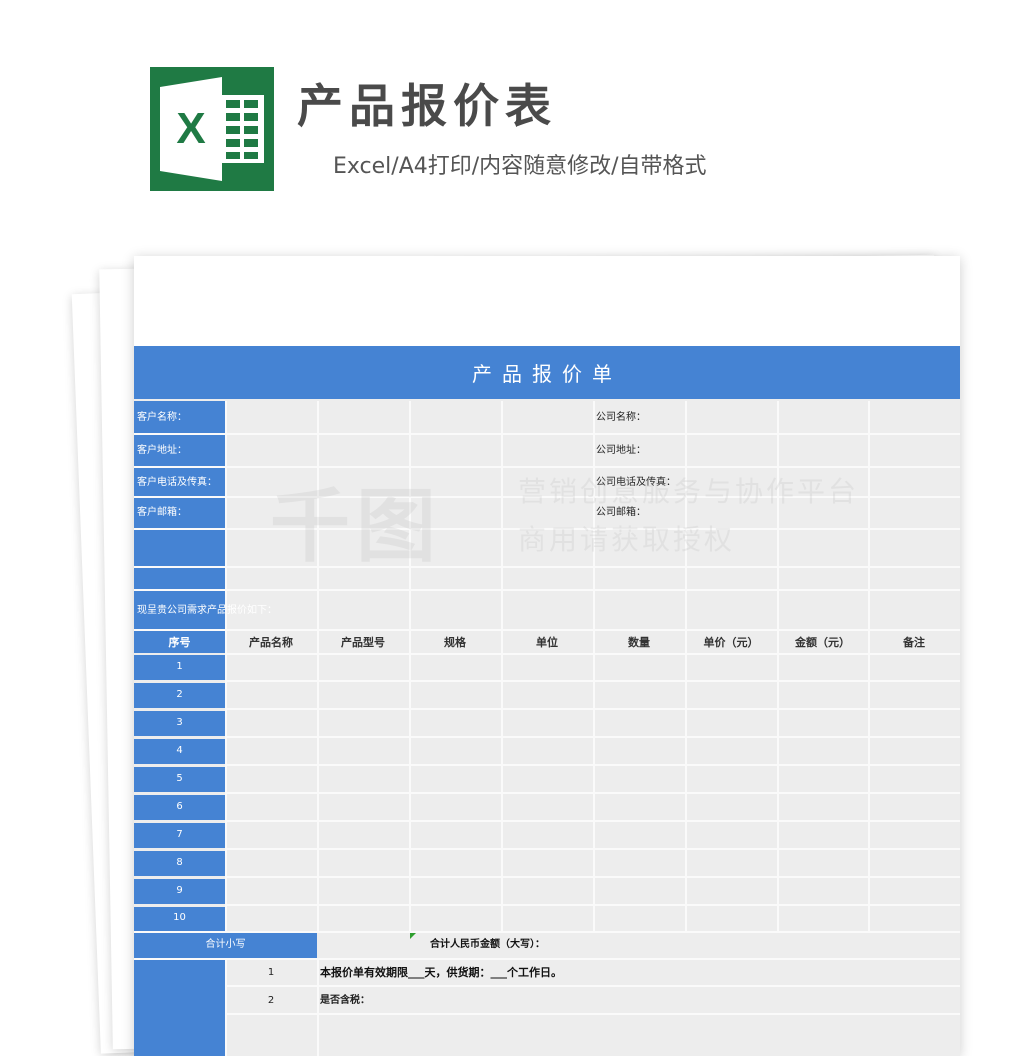  What do you see at coordinates (179, 1008) in the screenshot?
I see `notes-label-column` at bounding box center [179, 1008].